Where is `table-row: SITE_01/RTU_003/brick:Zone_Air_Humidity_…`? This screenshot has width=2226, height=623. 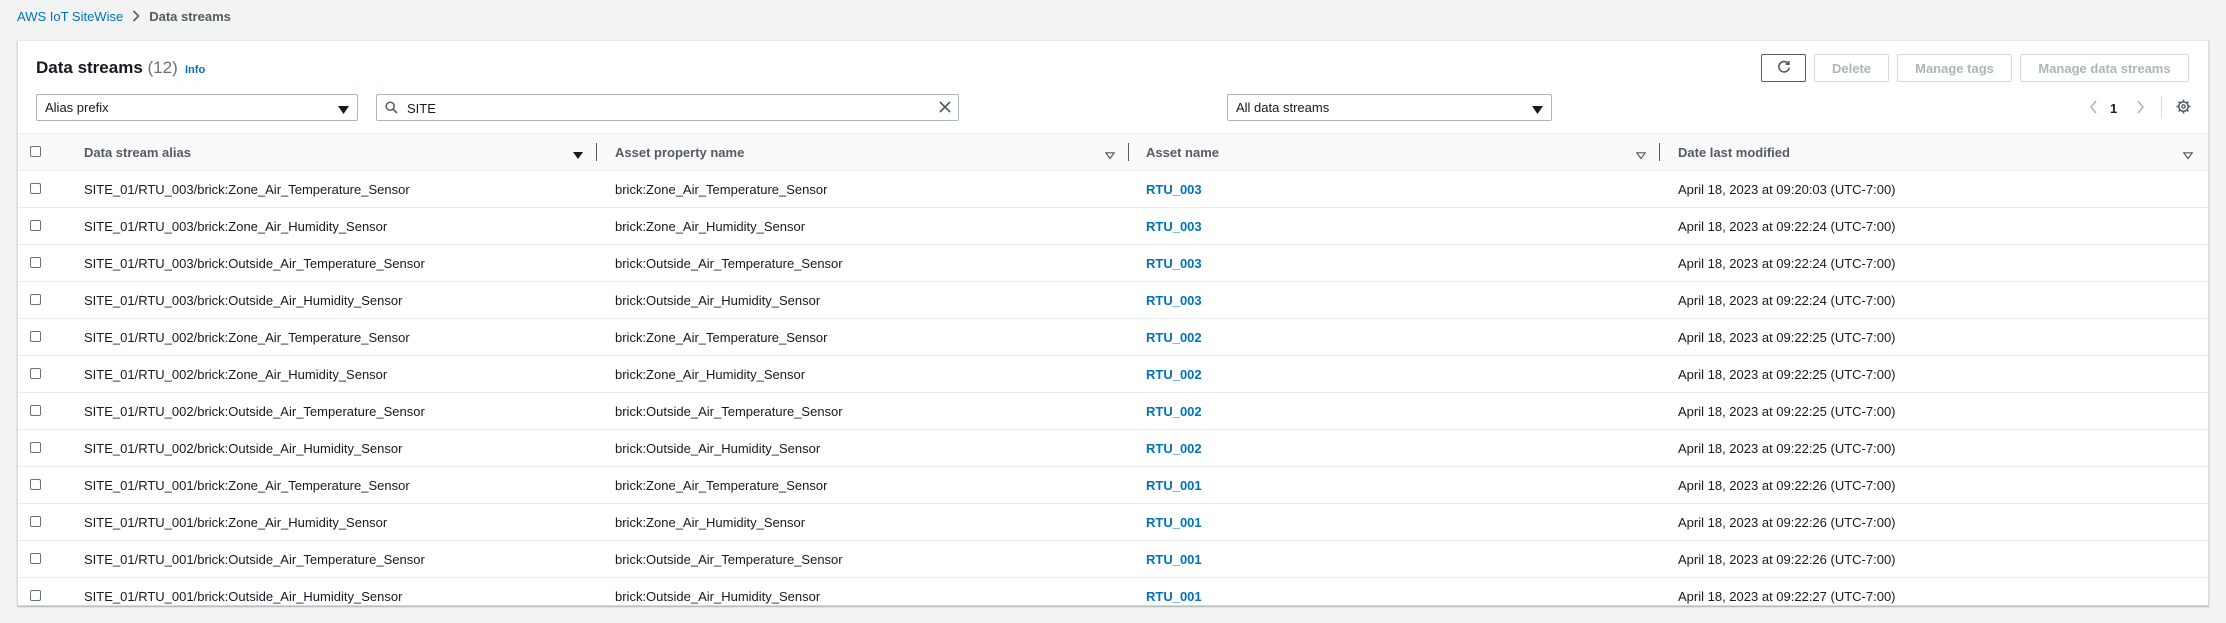
table-row: SITE_01/RTU_003/brick:Zone_Air_Humidity_… is located at coordinates (1113, 226).